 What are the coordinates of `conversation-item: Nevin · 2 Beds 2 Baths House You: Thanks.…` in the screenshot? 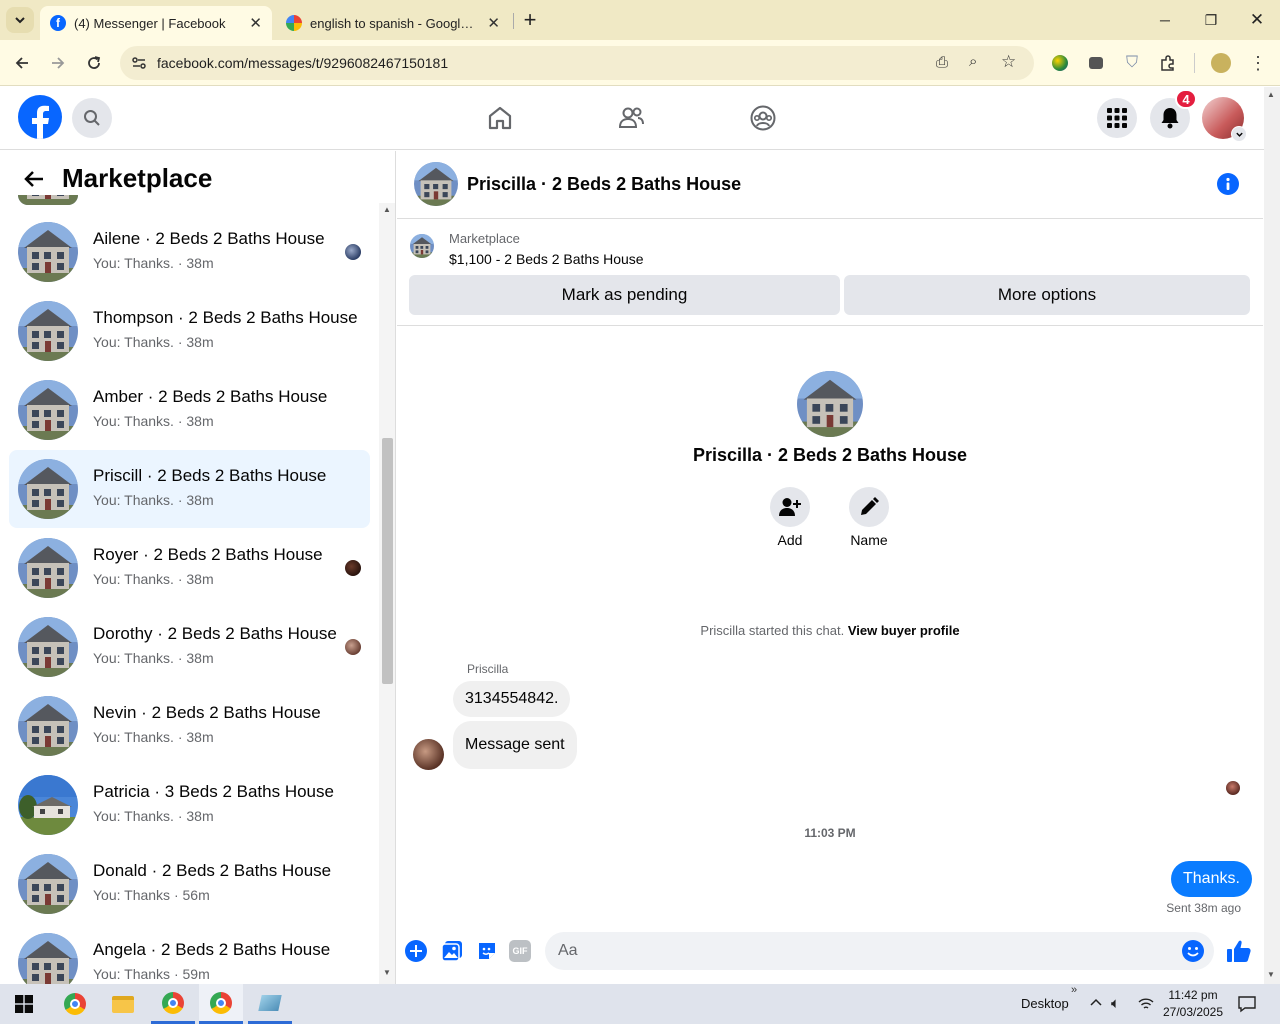 It's located at (189, 726).